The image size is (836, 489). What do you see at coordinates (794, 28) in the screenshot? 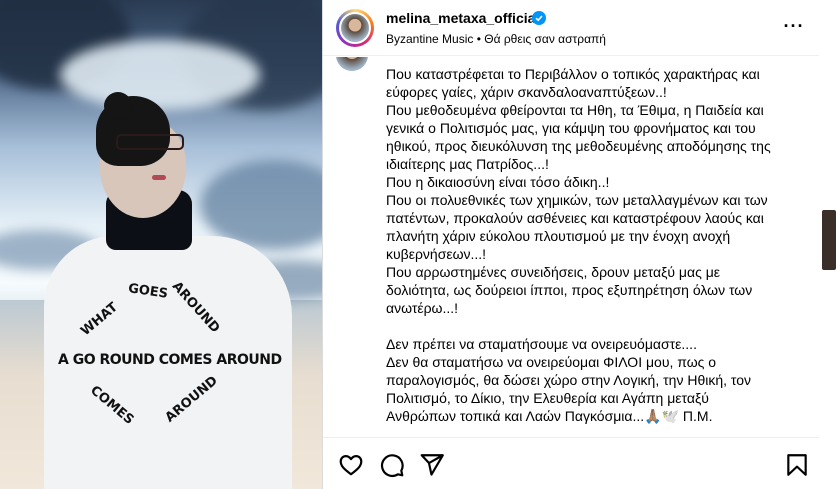
I see `more-options-icon: ···` at bounding box center [794, 28].